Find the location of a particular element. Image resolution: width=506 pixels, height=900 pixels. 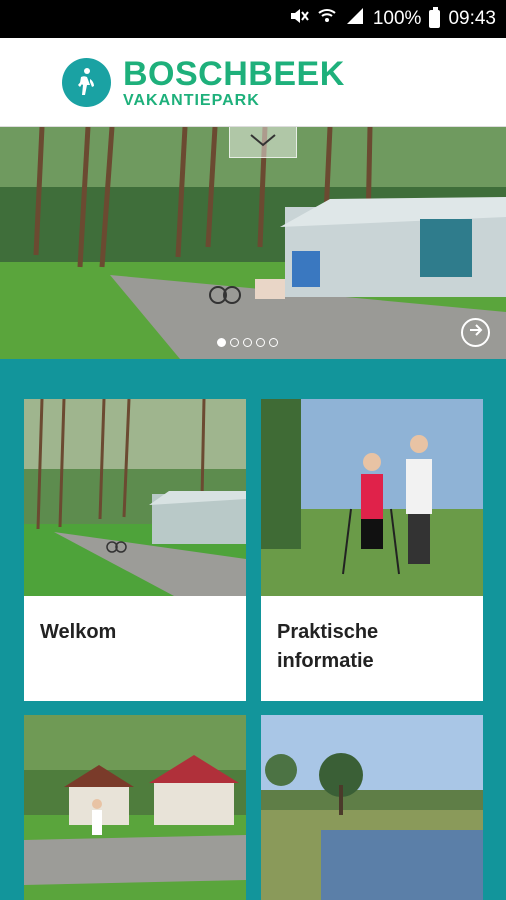

carousel-dots is located at coordinates (247, 342).